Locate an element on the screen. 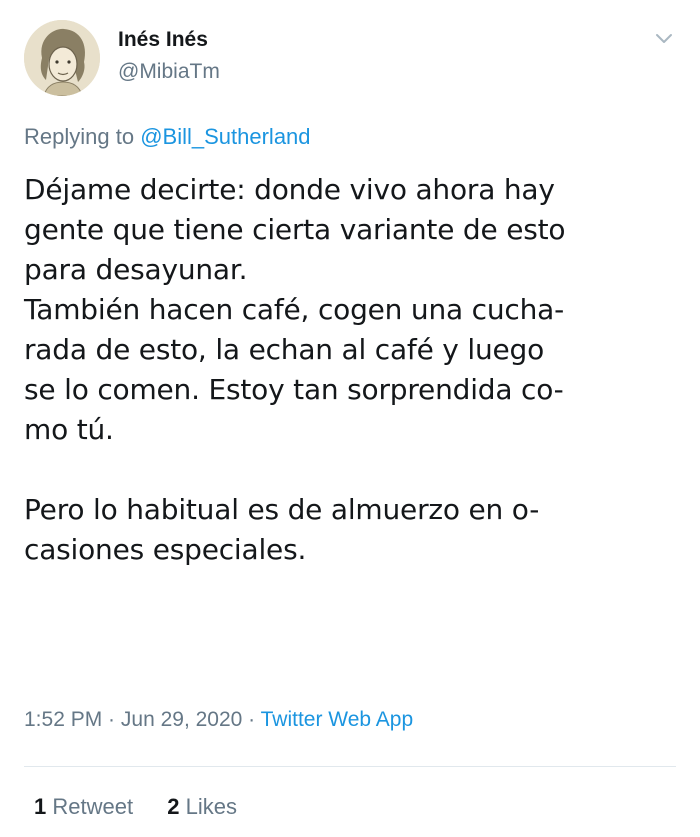 This screenshot has height=837, width=700. retweets-stat: 1 Retweet is located at coordinates (83, 806).